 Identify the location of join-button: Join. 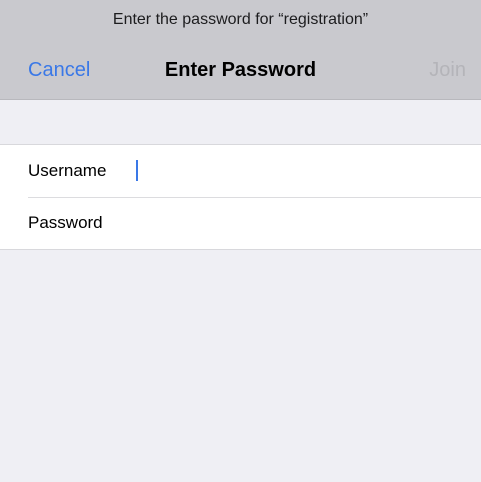
(447, 70).